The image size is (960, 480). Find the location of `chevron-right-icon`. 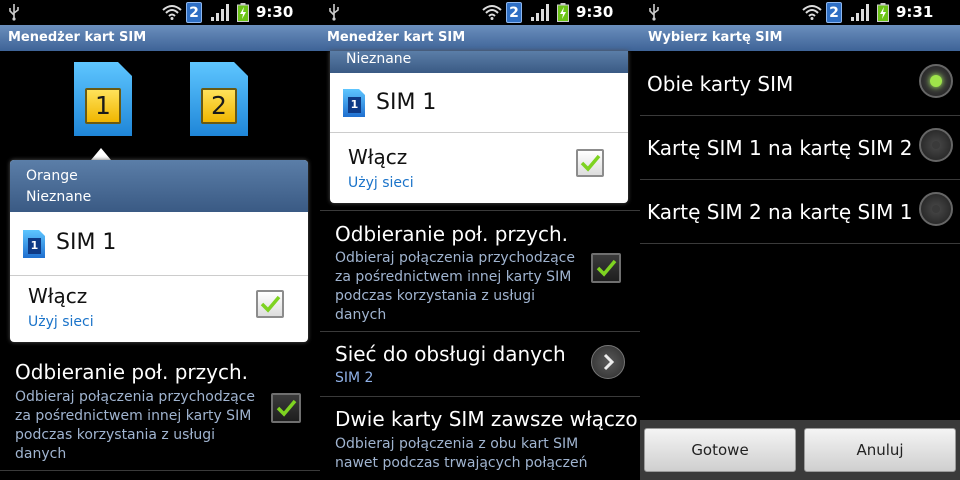

chevron-right-icon is located at coordinates (608, 362).